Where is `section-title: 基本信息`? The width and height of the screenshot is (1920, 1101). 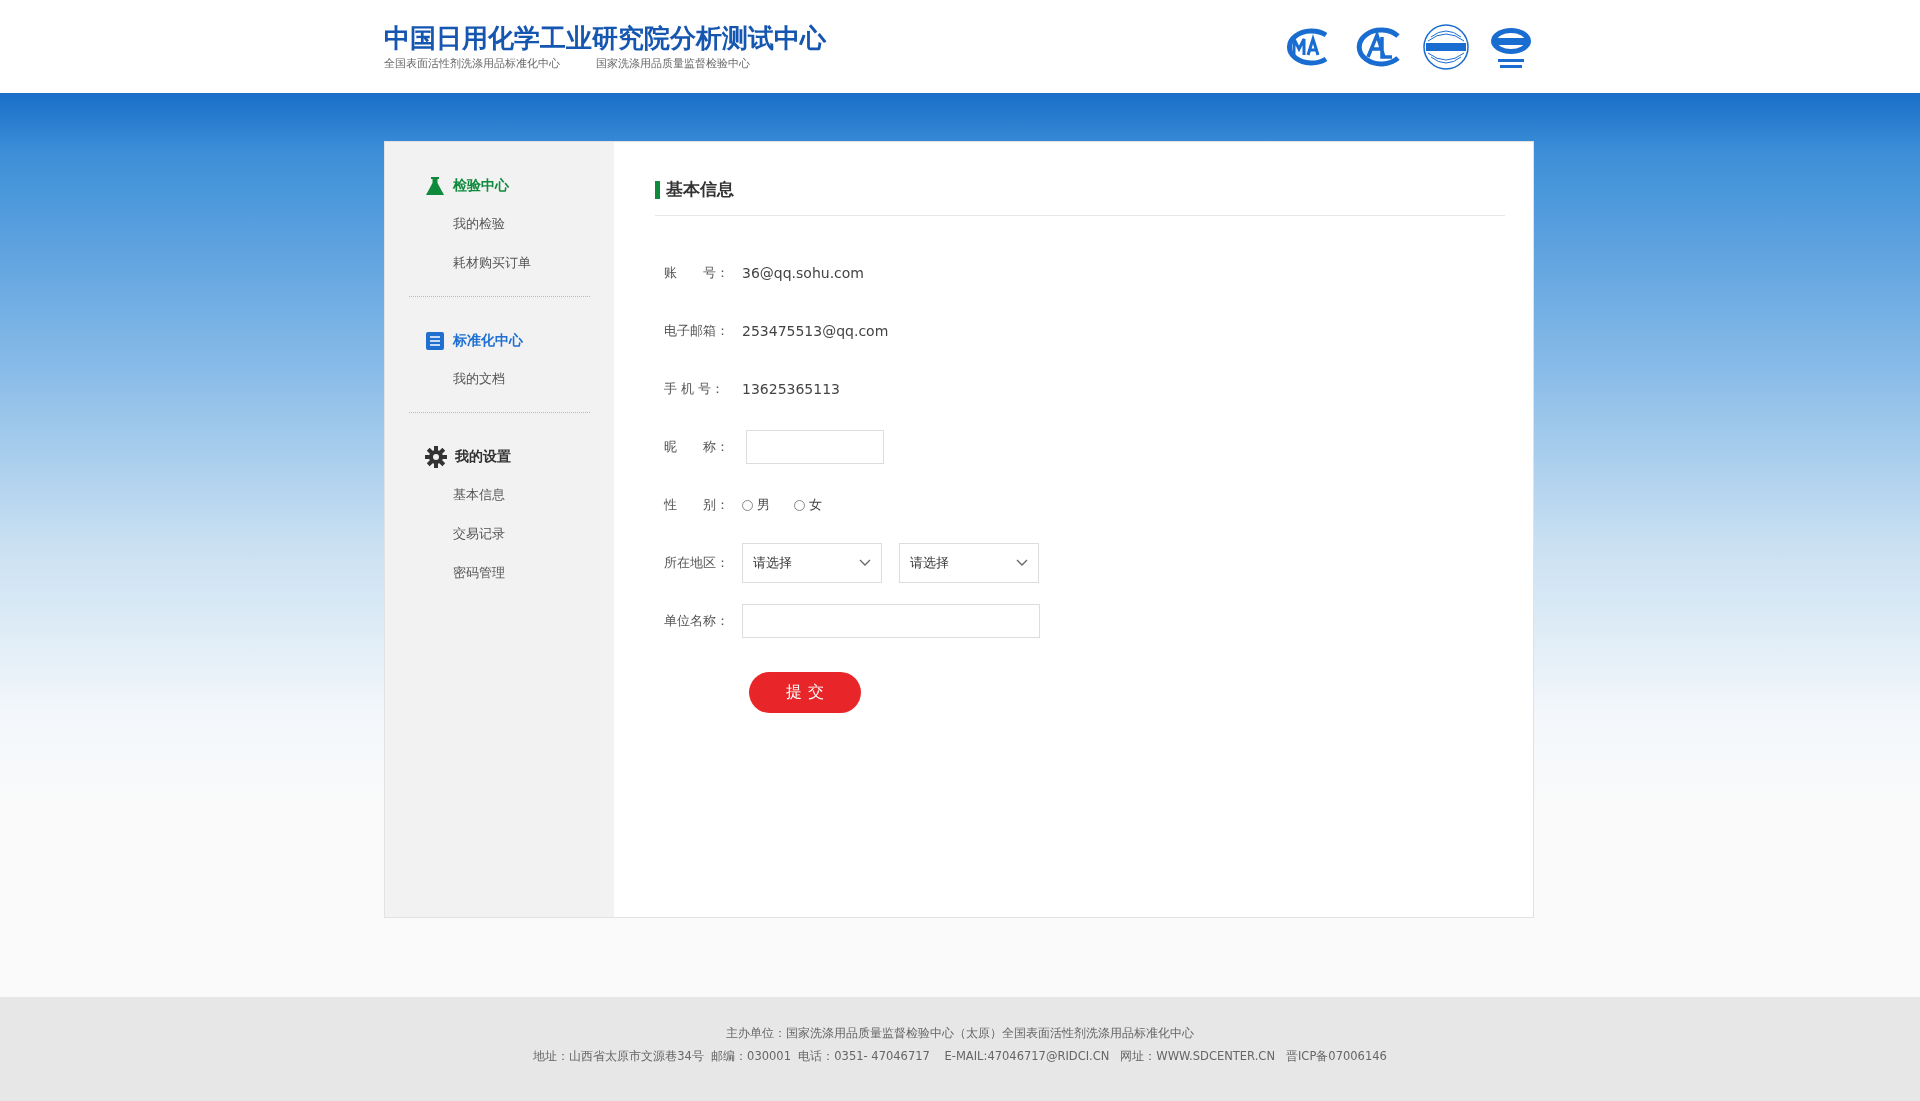
section-title: 基本信息 is located at coordinates (700, 189).